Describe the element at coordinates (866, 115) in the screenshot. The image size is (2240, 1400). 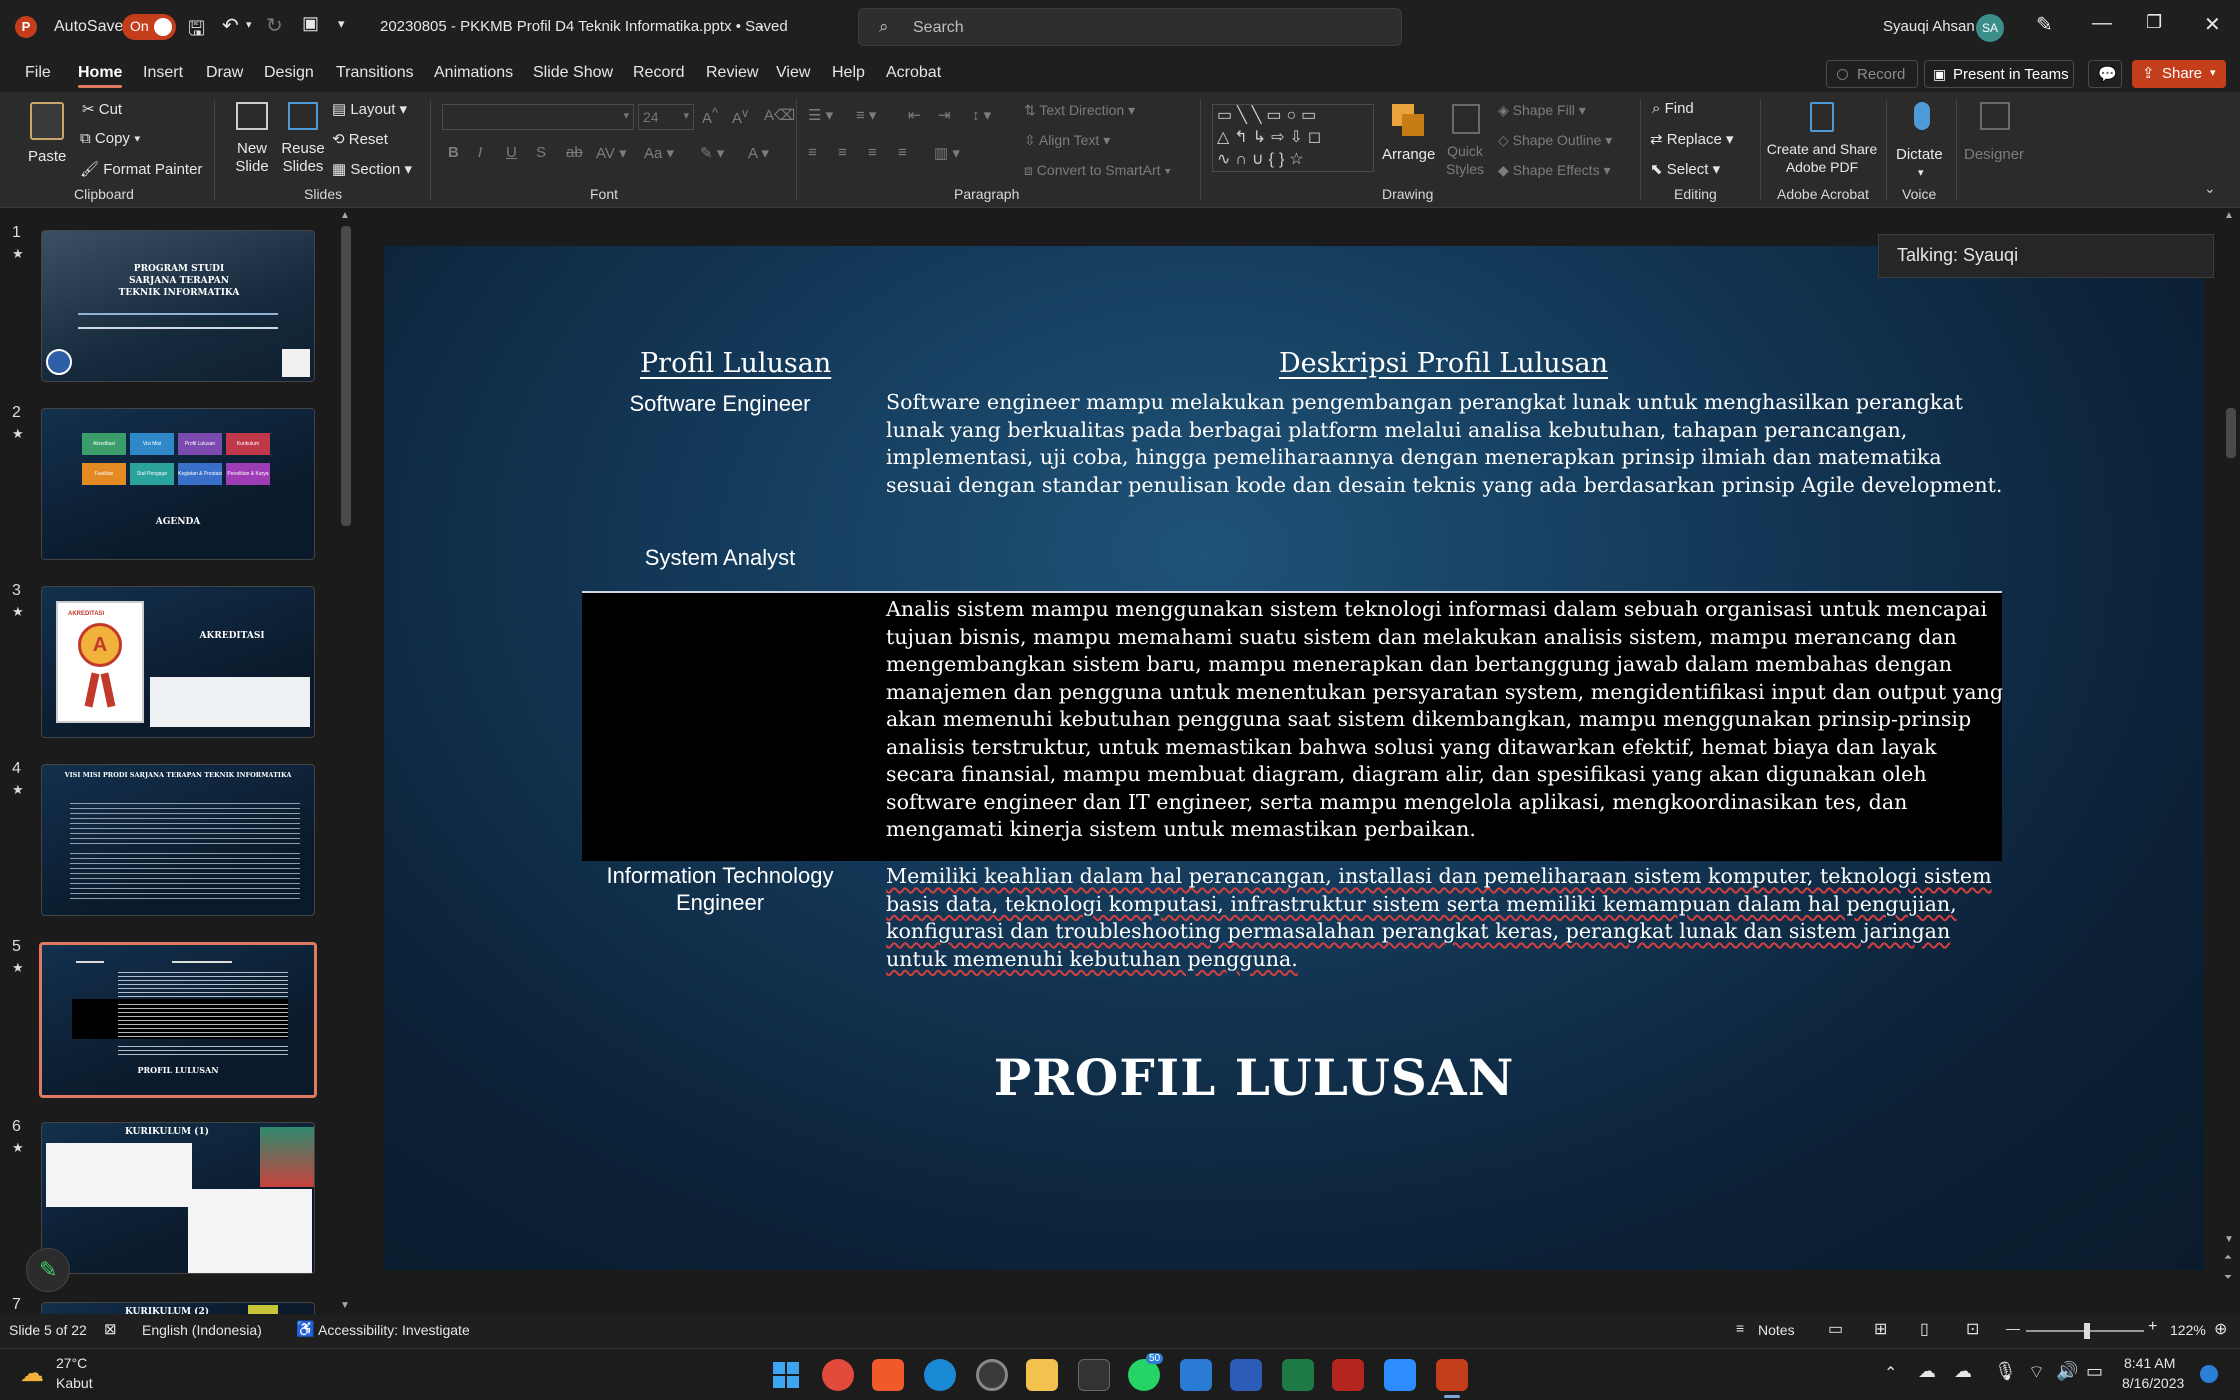
I see `numbering-icon: ≡ ▾` at that location.